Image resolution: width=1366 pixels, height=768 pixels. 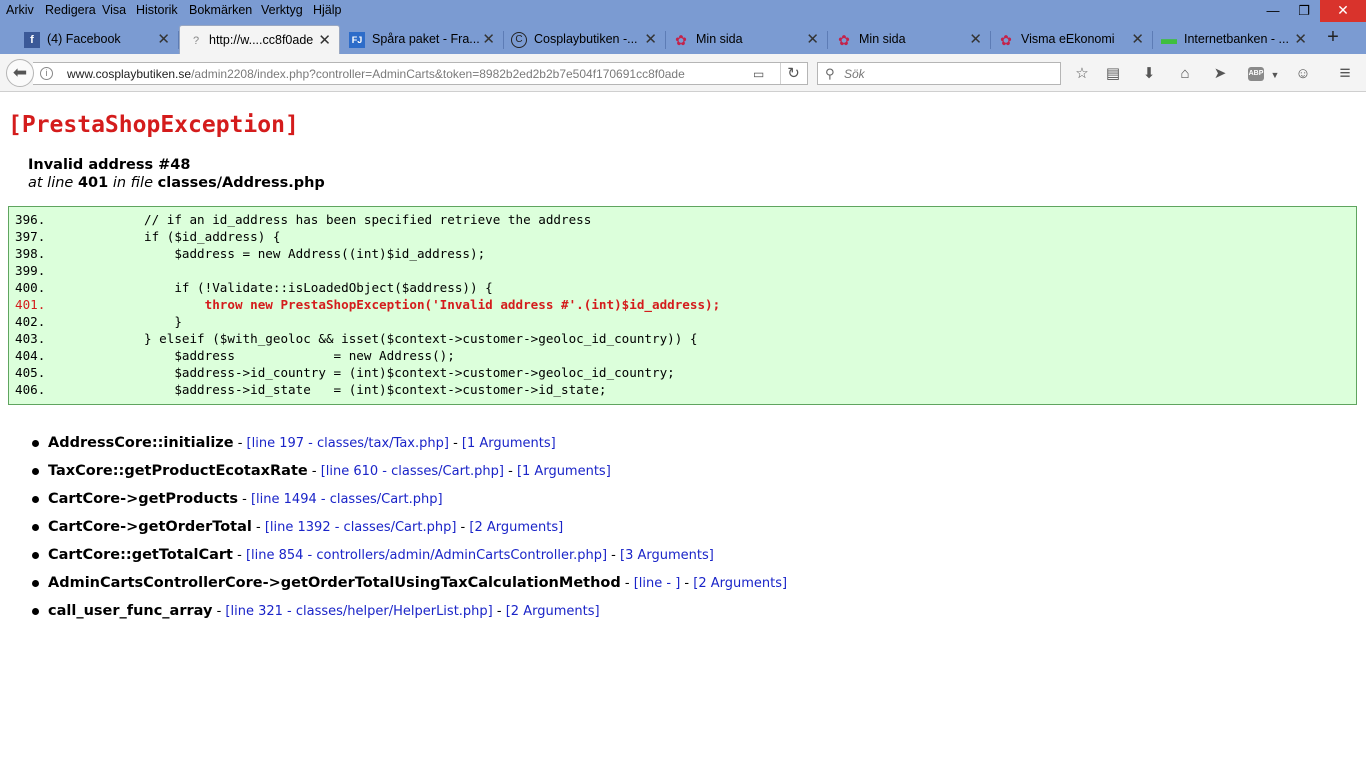 I want to click on code-line-number: 400., so click(x=30, y=287).